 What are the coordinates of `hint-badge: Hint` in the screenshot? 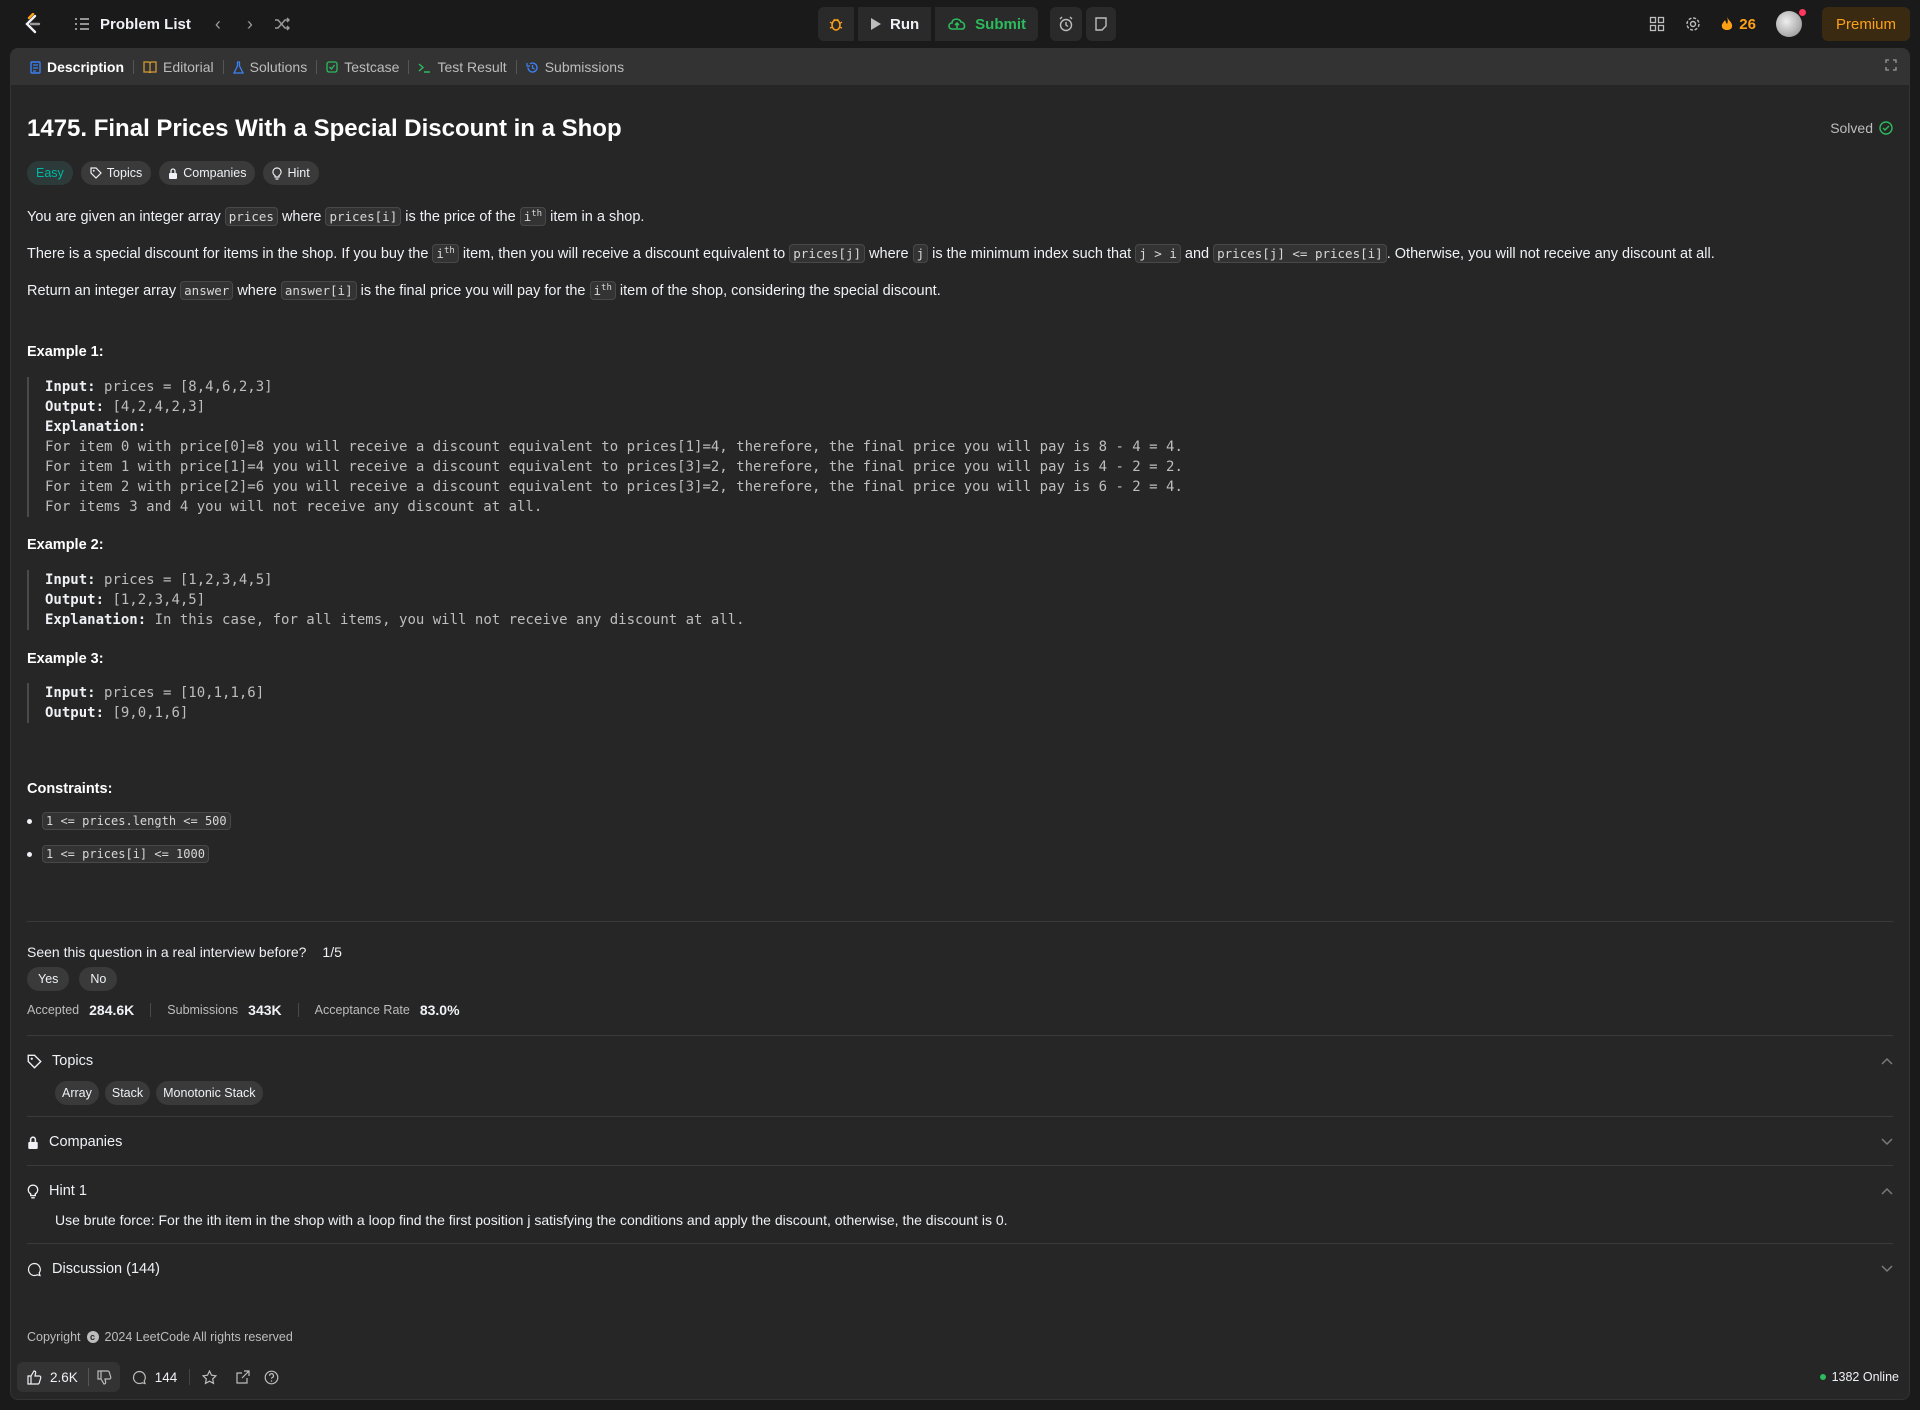 It's located at (291, 173).